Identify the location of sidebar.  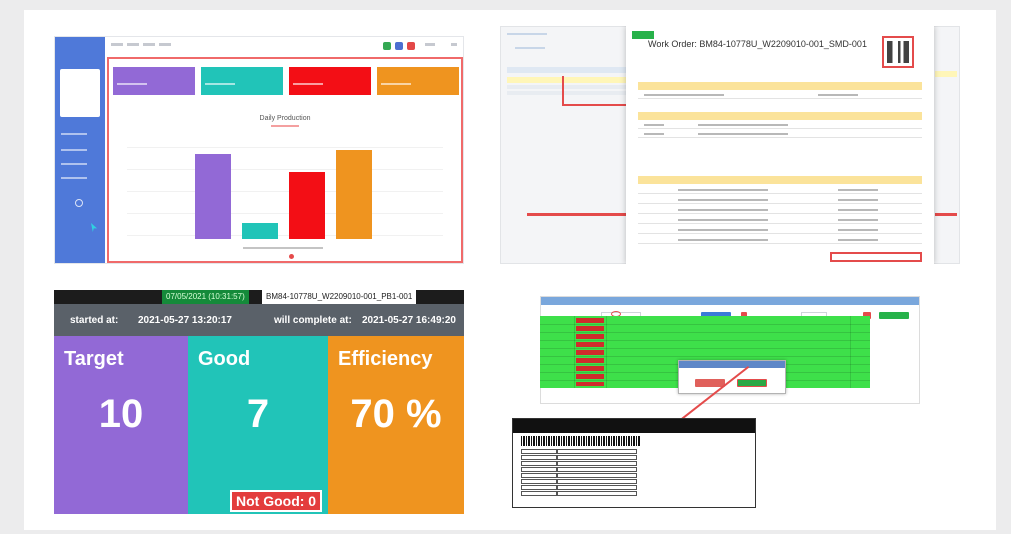
(80, 150).